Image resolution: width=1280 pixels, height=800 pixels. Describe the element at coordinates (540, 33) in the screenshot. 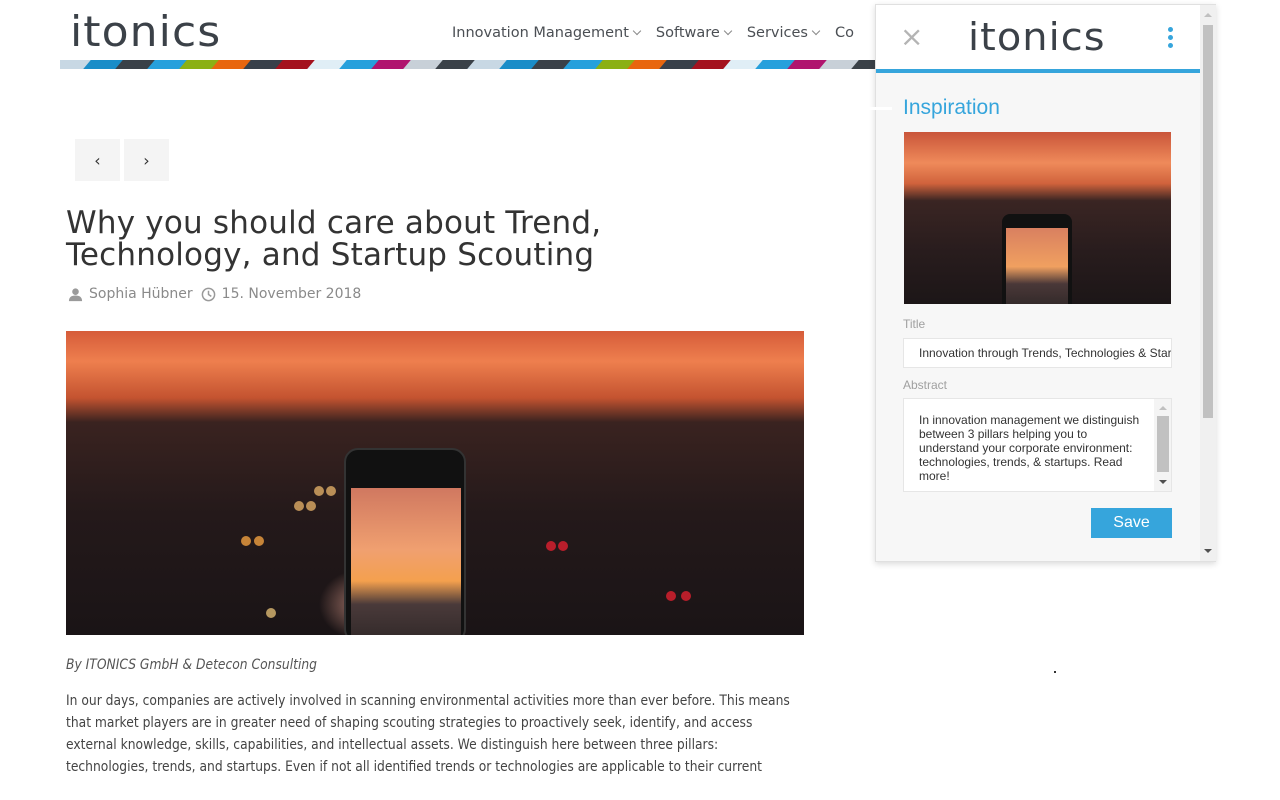

I see `nav-label: Innovation Management` at that location.